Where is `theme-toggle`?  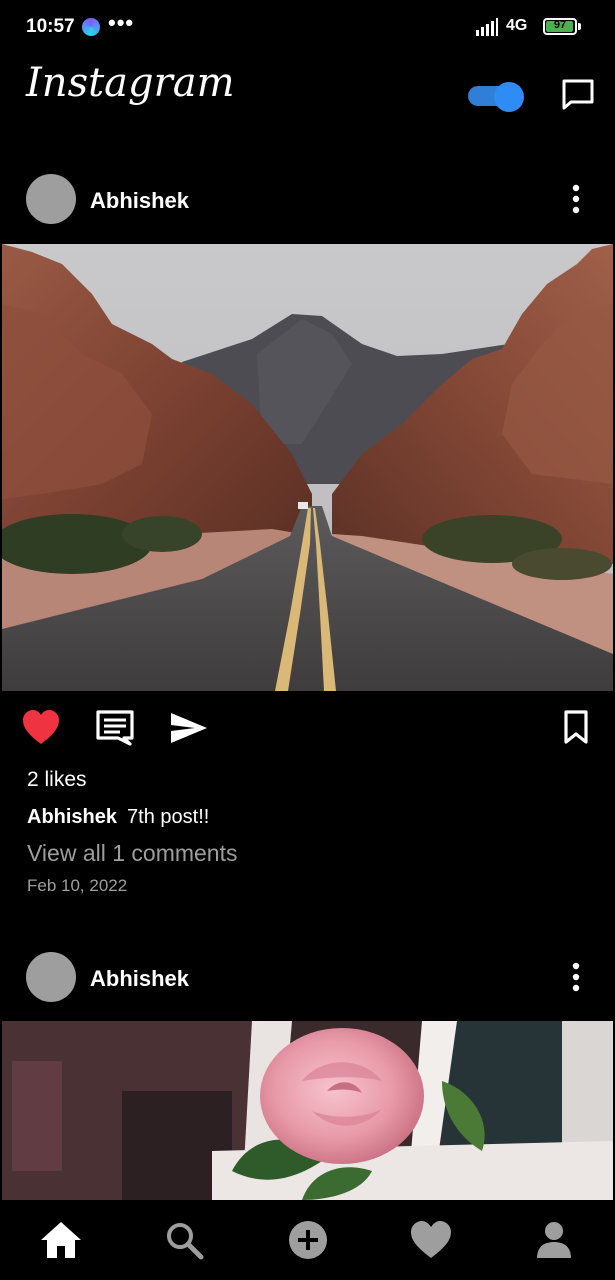
theme-toggle is located at coordinates (496, 97).